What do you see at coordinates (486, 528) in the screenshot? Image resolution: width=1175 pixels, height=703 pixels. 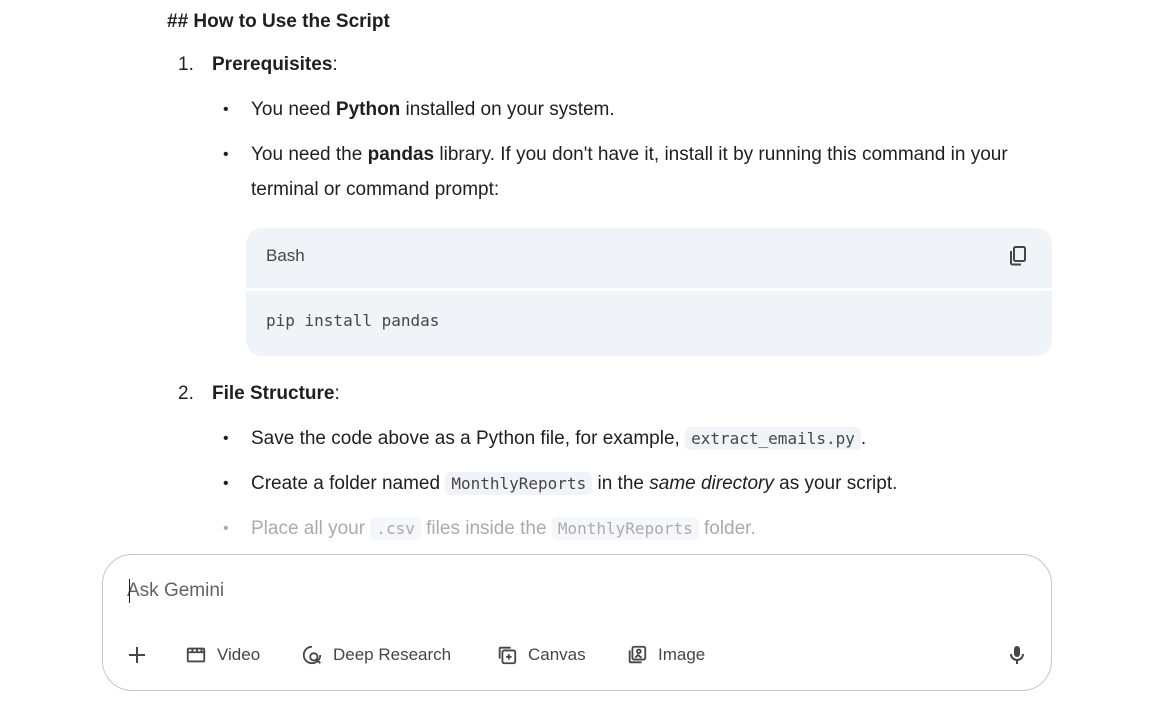 I see `bullet-text: files inside the` at bounding box center [486, 528].